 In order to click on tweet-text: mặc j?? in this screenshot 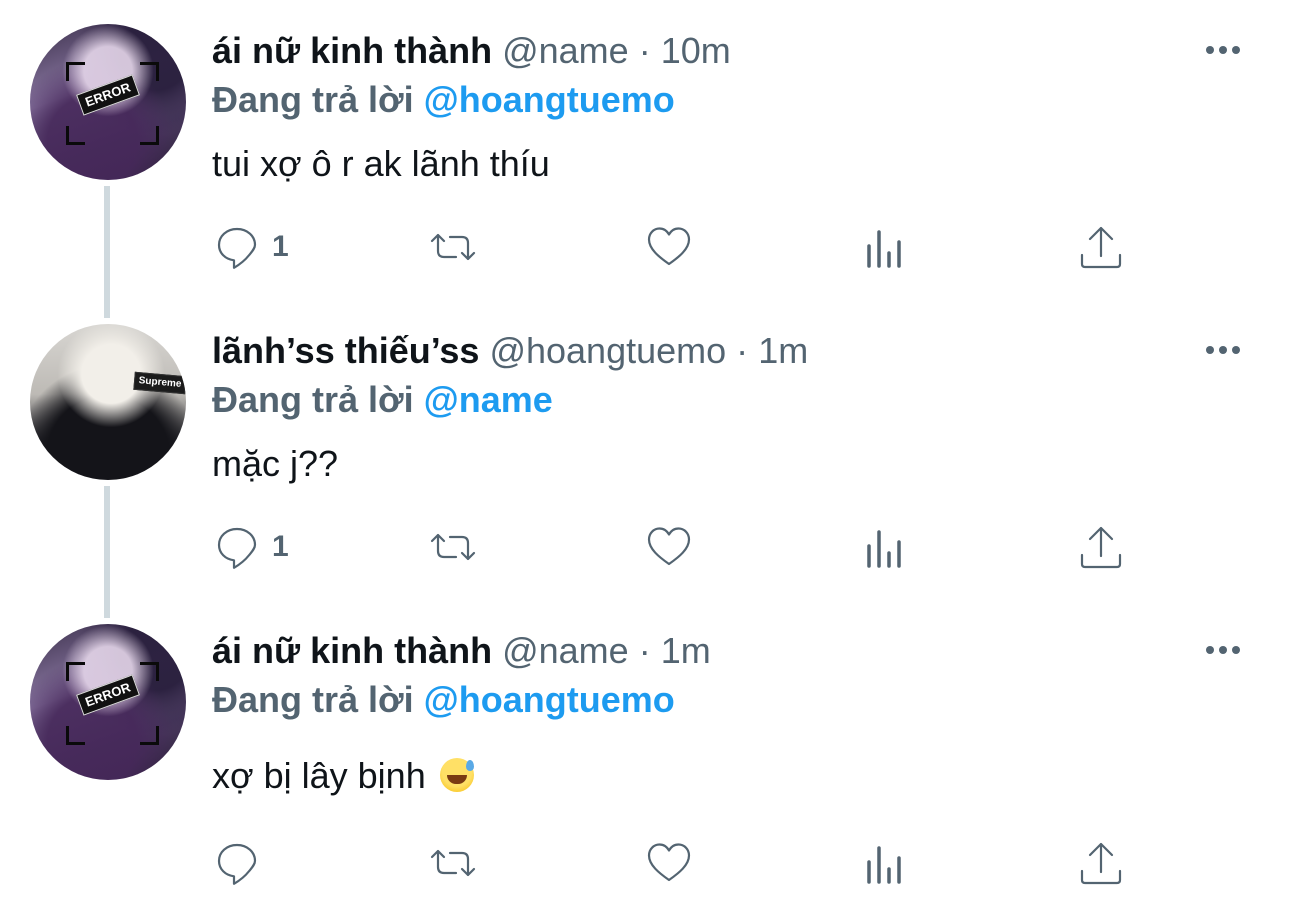, I will do `click(275, 463)`.